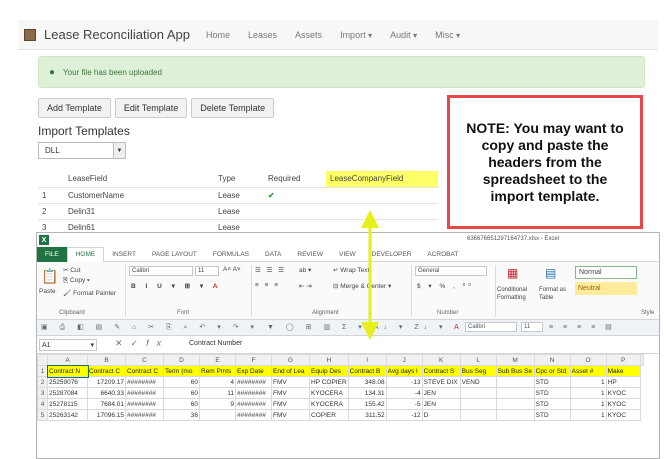  What do you see at coordinates (441, 360) in the screenshot?
I see `column-header-k: K` at bounding box center [441, 360].